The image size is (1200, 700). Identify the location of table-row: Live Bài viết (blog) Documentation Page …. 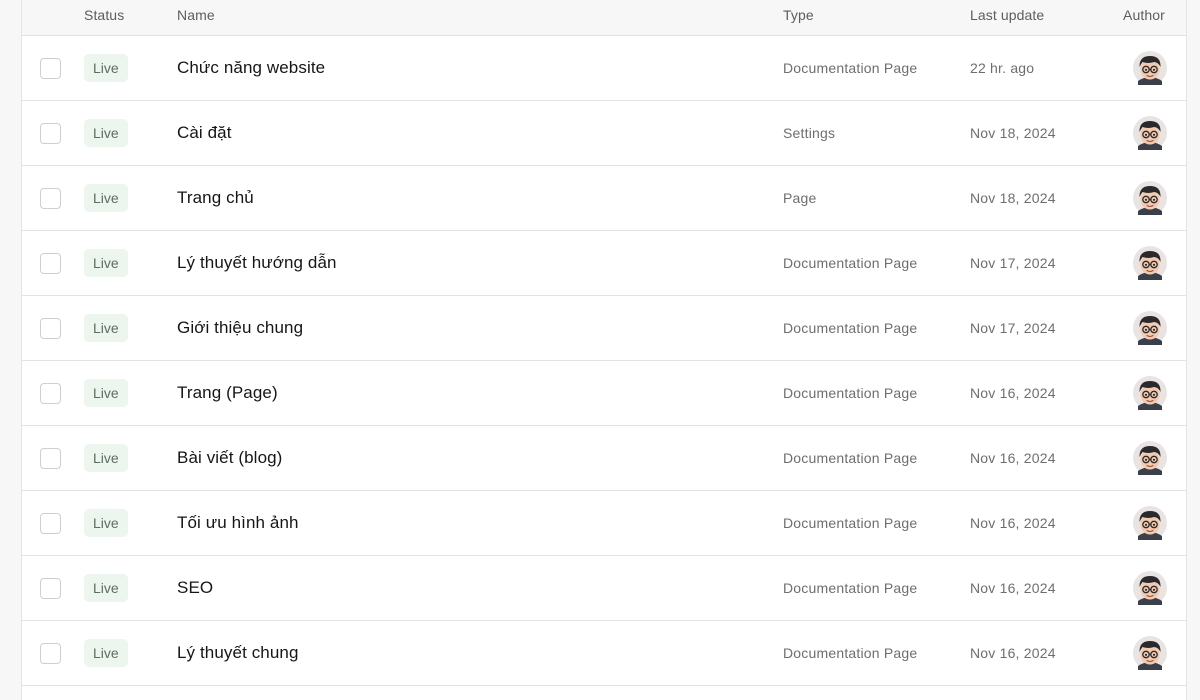
(604, 458).